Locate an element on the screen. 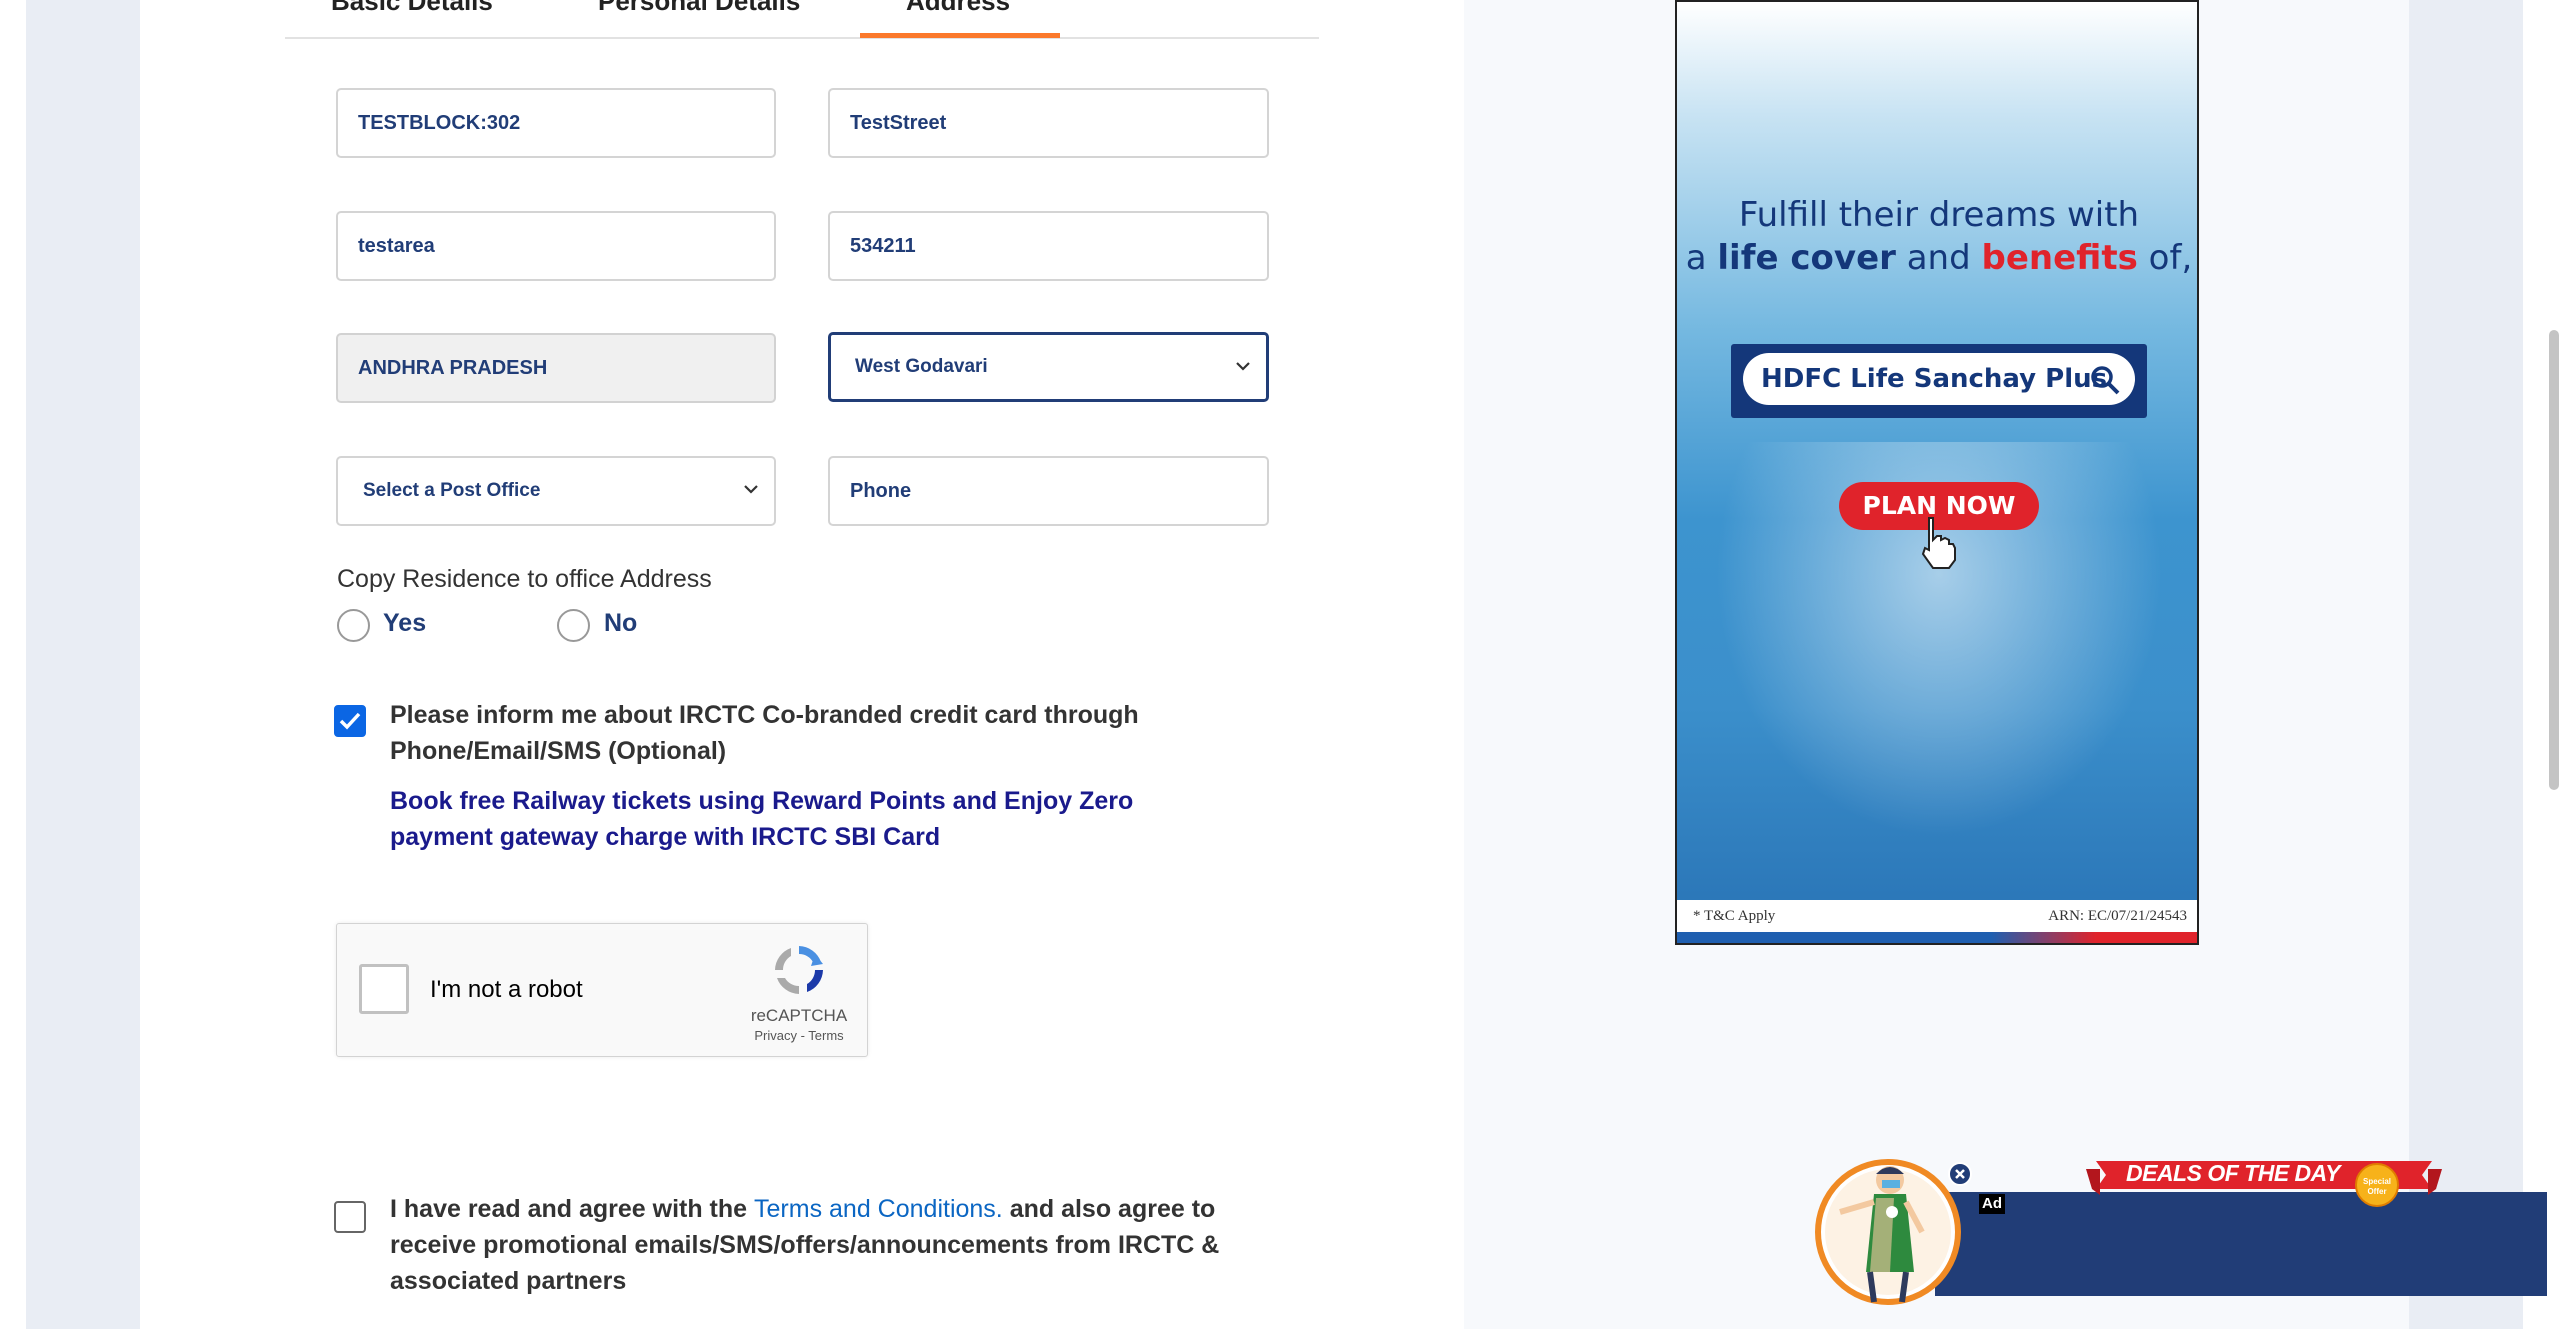 This screenshot has width=2561, height=1329. street-input: TestStreet is located at coordinates (1048, 123).